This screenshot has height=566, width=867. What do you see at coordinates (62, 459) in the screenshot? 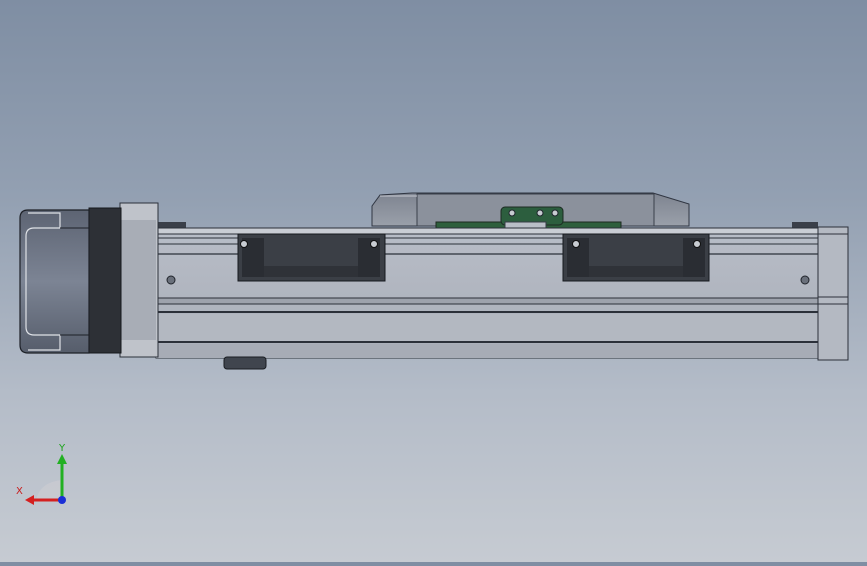
I see `y-axis-arrow` at bounding box center [62, 459].